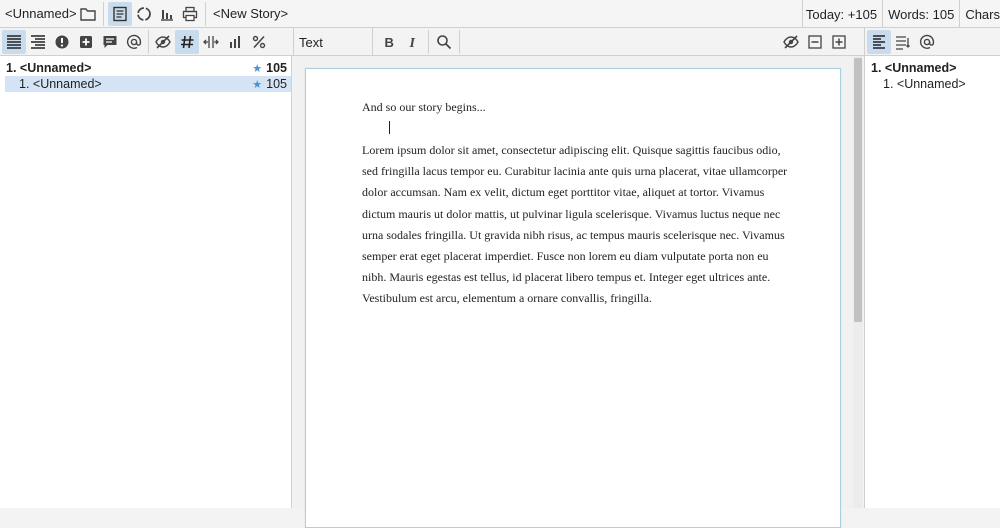 Image resolution: width=1000 pixels, height=528 pixels. I want to click on editor-scrollbar, so click(858, 282).